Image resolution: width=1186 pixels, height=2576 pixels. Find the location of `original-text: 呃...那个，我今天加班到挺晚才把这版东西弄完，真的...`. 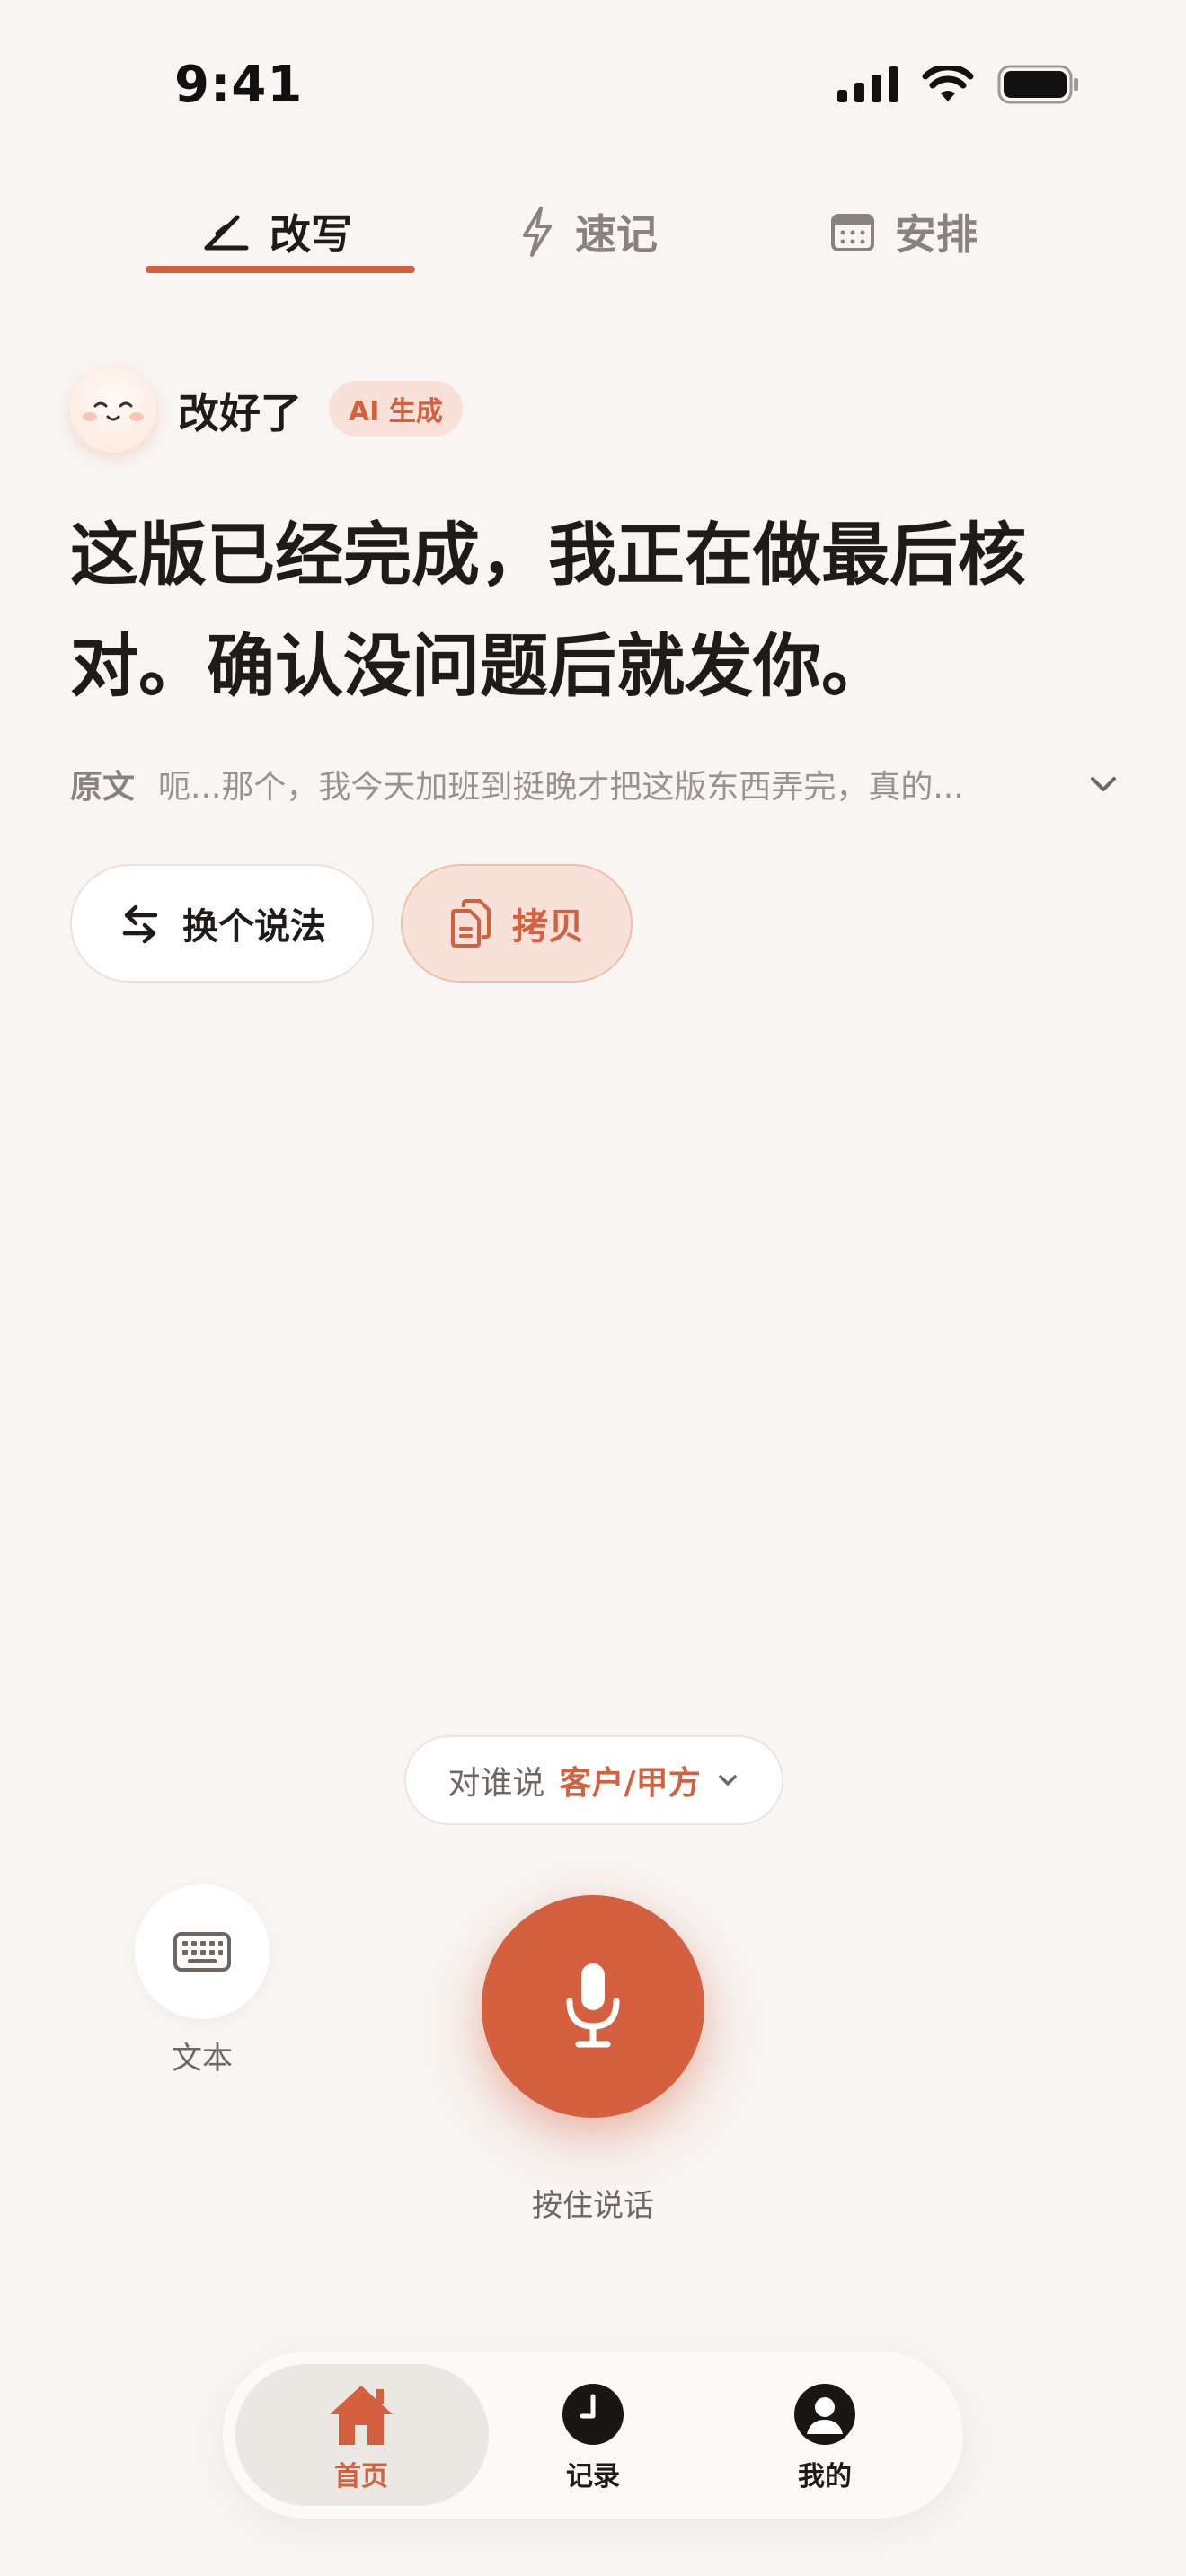

original-text: 呃...那个，我今天加班到挺晚才把这版东西弄完，真的... is located at coordinates (561, 787).